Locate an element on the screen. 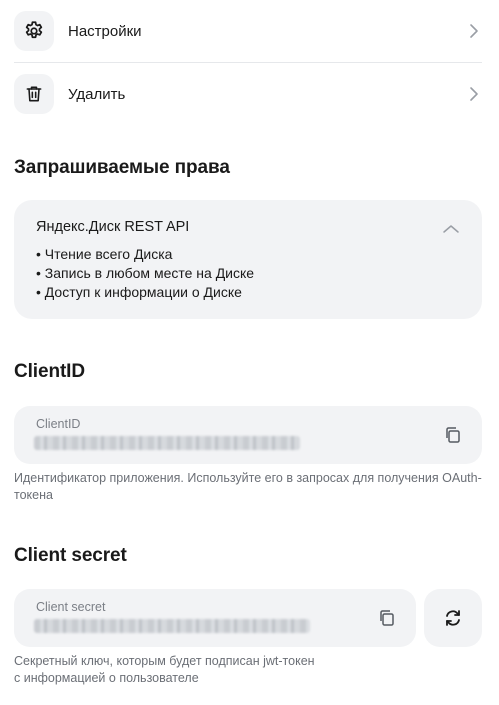 This screenshot has width=499, height=705. delete-icon-box is located at coordinates (34, 94).